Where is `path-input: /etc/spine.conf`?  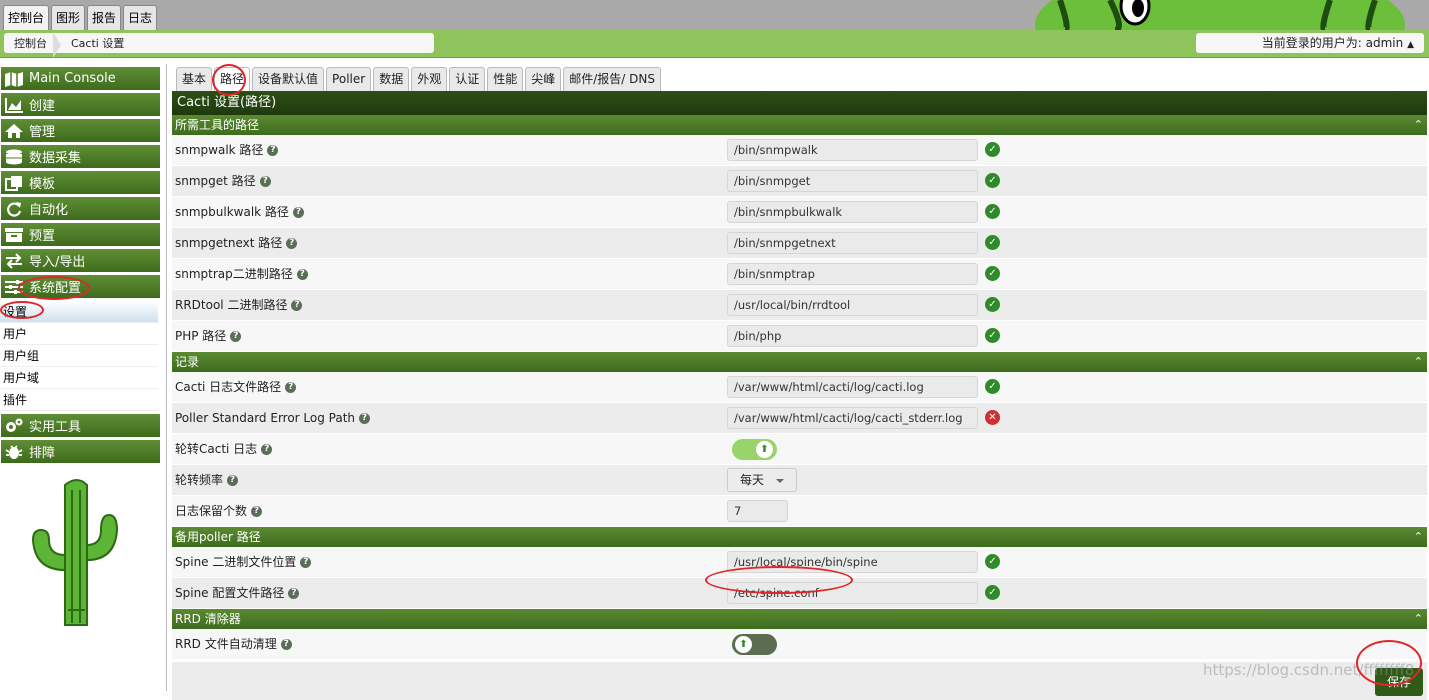 path-input: /etc/spine.conf is located at coordinates (852, 593).